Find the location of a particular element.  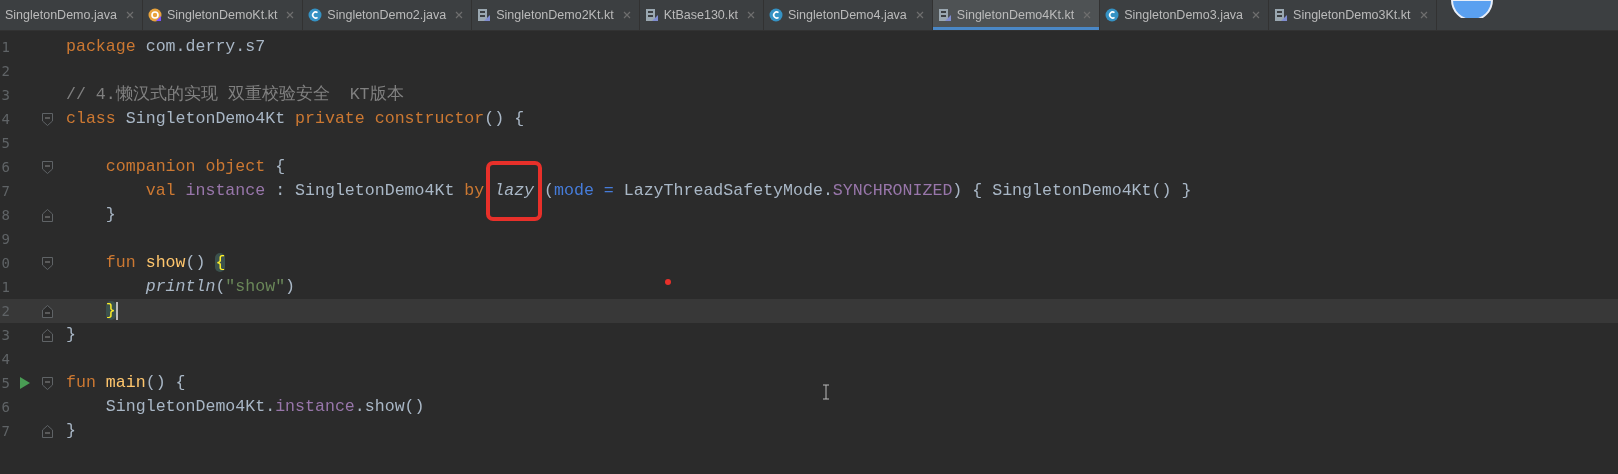

file-tab: SingletonDemo3Kt.kt is located at coordinates (1353, 15).